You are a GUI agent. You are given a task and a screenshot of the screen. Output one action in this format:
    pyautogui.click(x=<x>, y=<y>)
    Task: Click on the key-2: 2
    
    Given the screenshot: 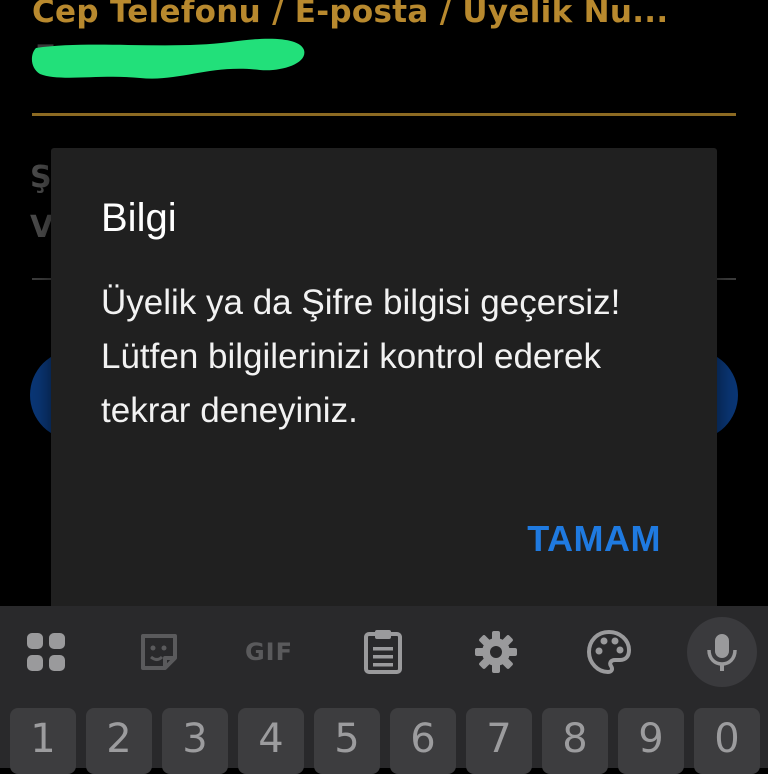 What is the action you would take?
    pyautogui.click(x=119, y=741)
    